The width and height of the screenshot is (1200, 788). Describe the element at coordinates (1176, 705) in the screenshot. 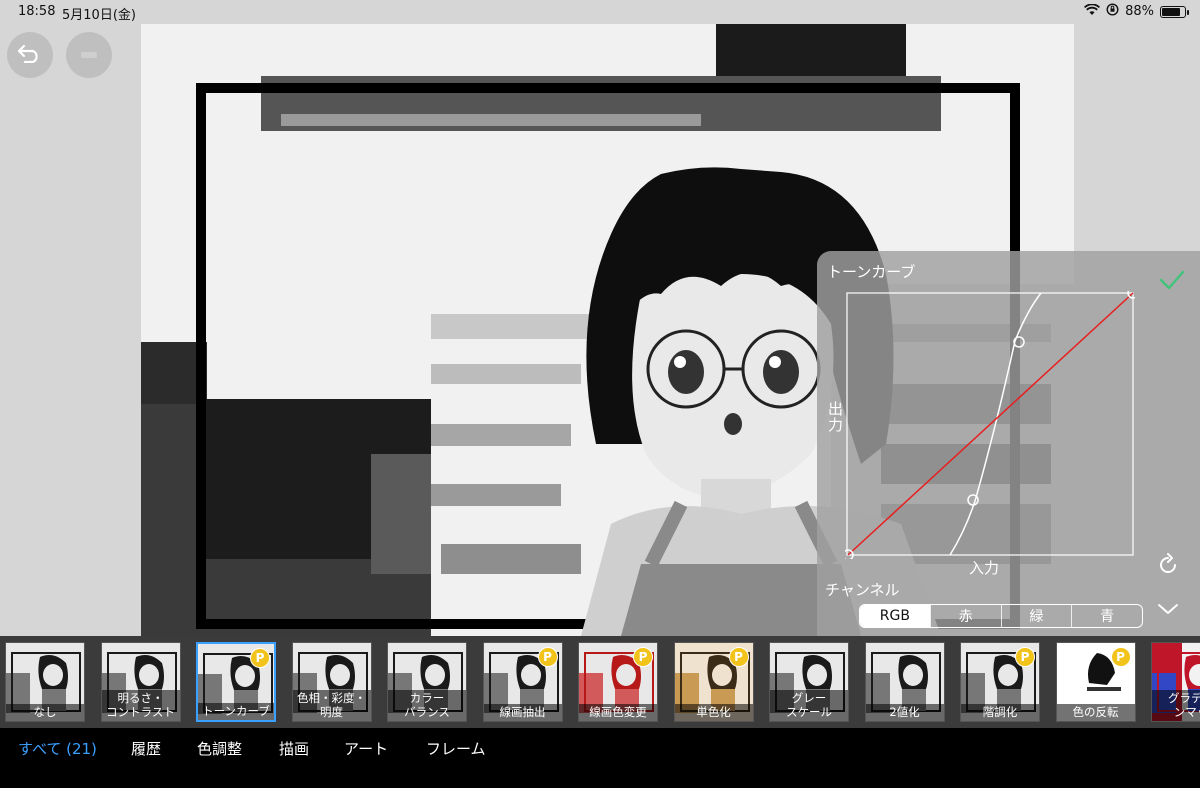

I see `filter-label: グラデー ンマッ` at that location.